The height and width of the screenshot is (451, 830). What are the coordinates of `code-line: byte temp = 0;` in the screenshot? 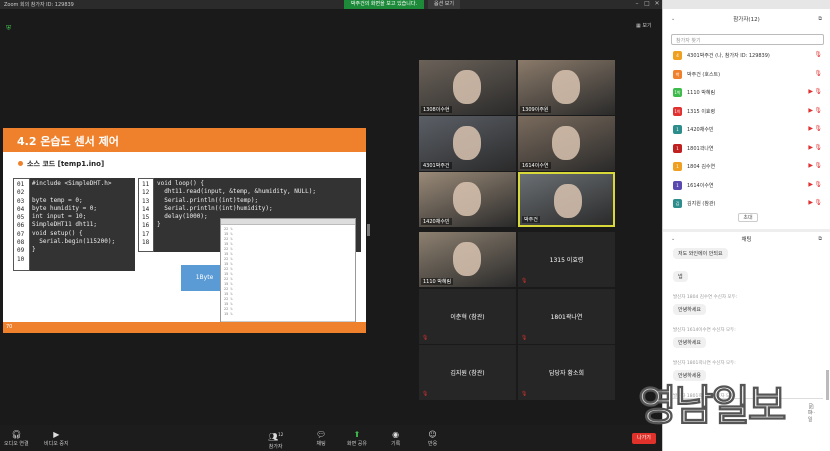 It's located at (57, 200).